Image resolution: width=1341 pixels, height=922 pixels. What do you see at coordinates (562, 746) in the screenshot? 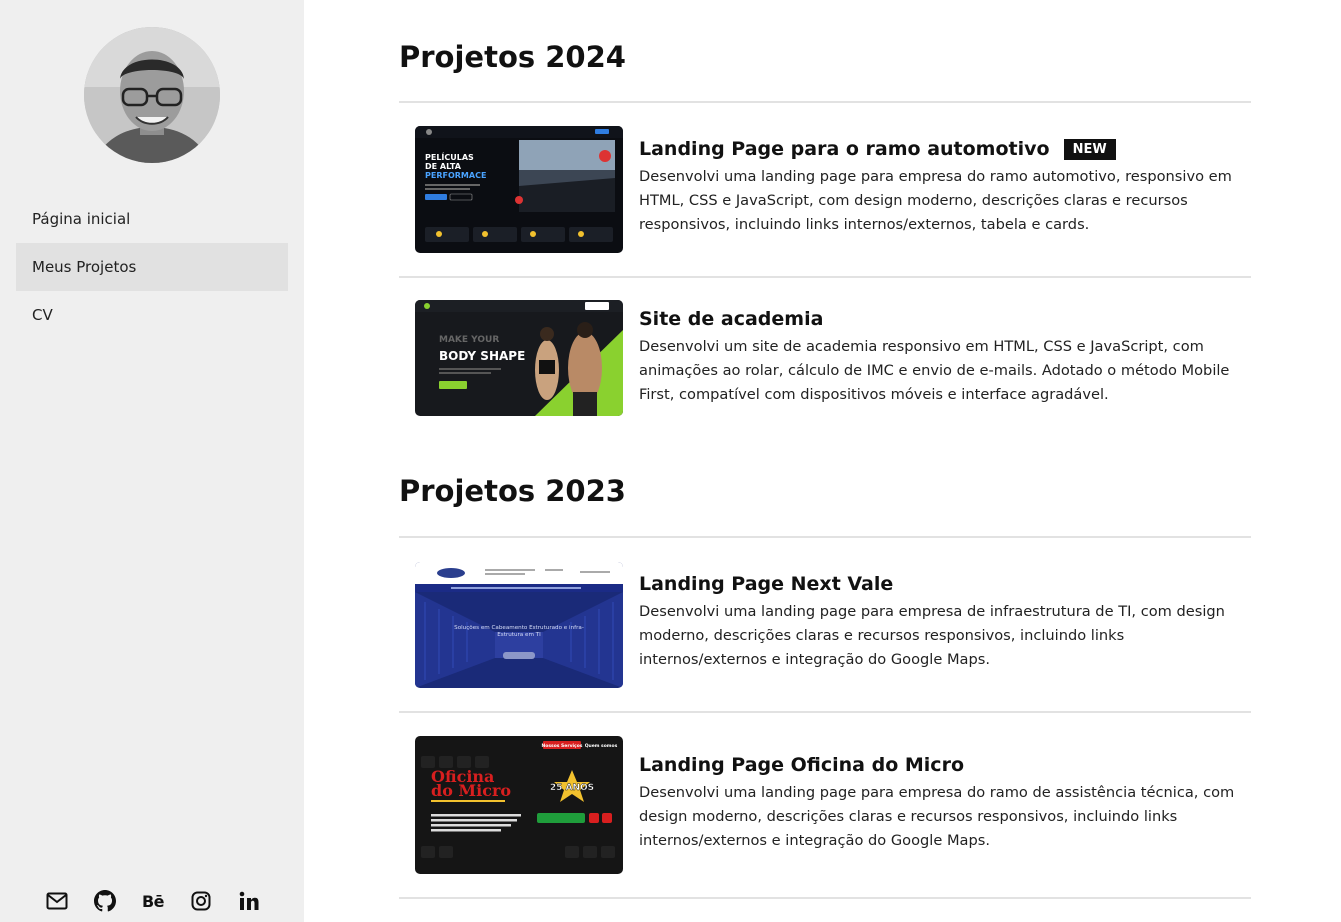
I see `thumb-text-nossos-servicos: Nossos Serviços` at bounding box center [562, 746].